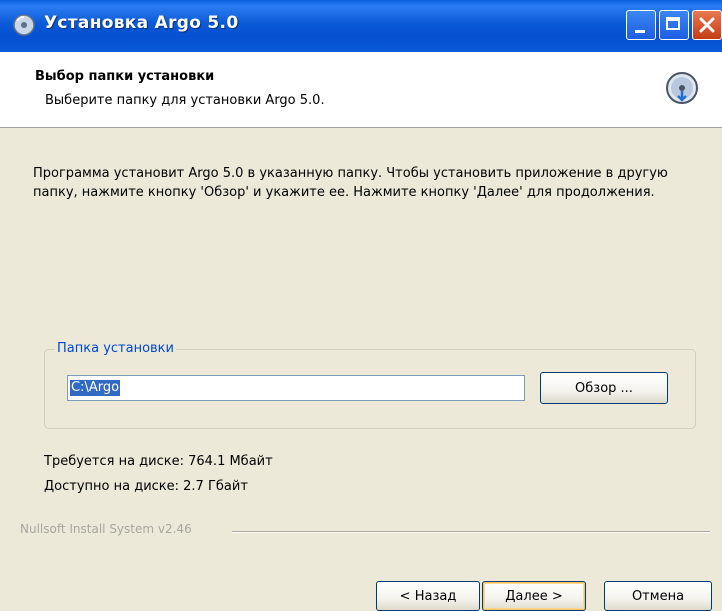  What do you see at coordinates (296, 388) in the screenshot?
I see `install-path-input: C:\Argo` at bounding box center [296, 388].